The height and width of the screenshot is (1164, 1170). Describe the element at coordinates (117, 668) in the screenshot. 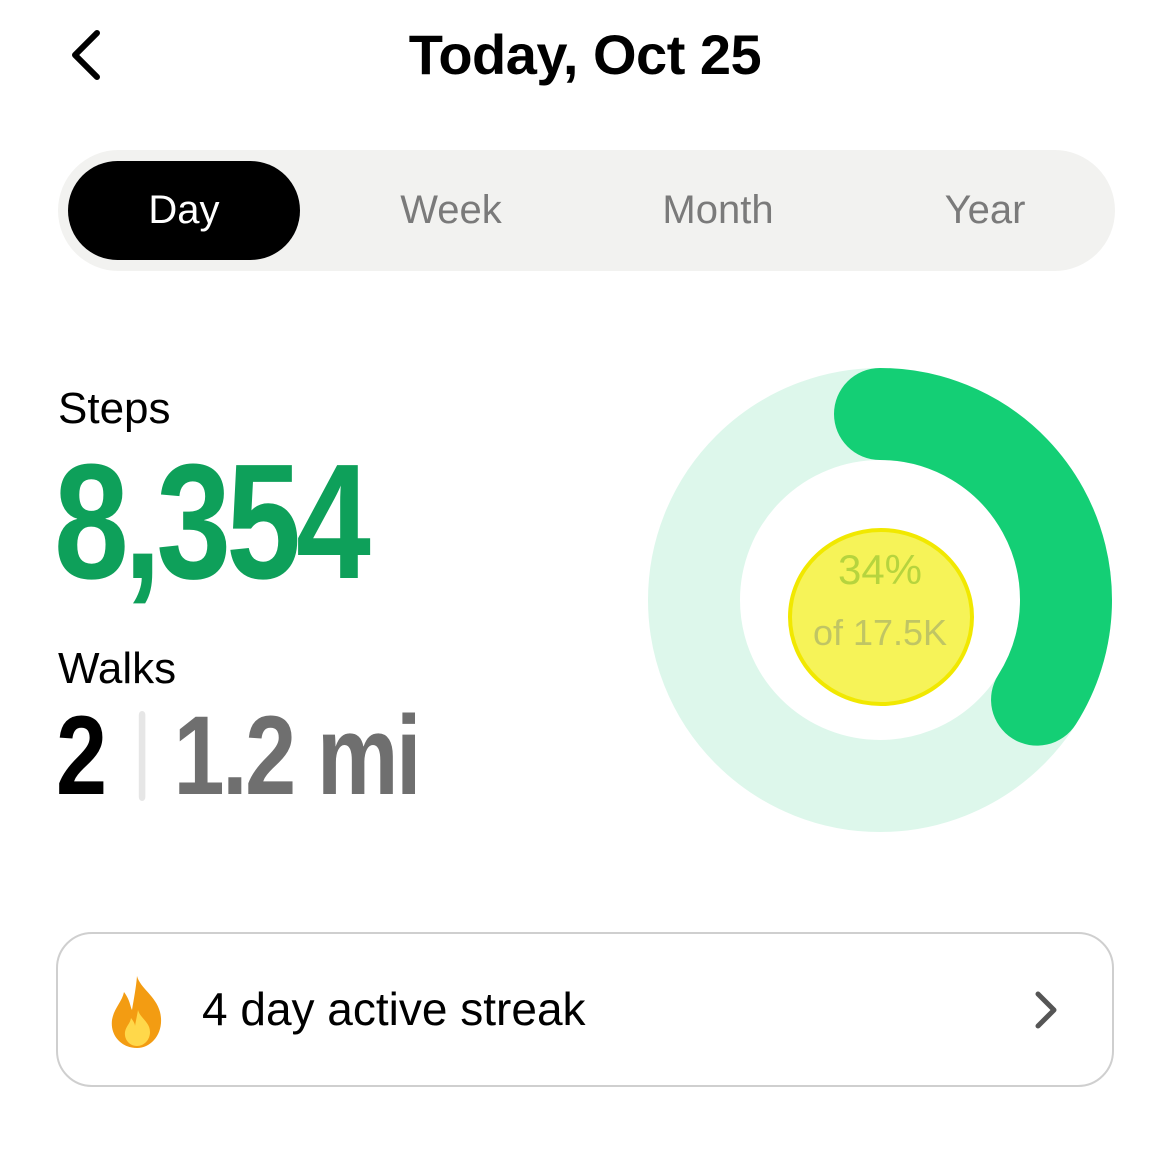

I see `walks-label: Walks` at that location.